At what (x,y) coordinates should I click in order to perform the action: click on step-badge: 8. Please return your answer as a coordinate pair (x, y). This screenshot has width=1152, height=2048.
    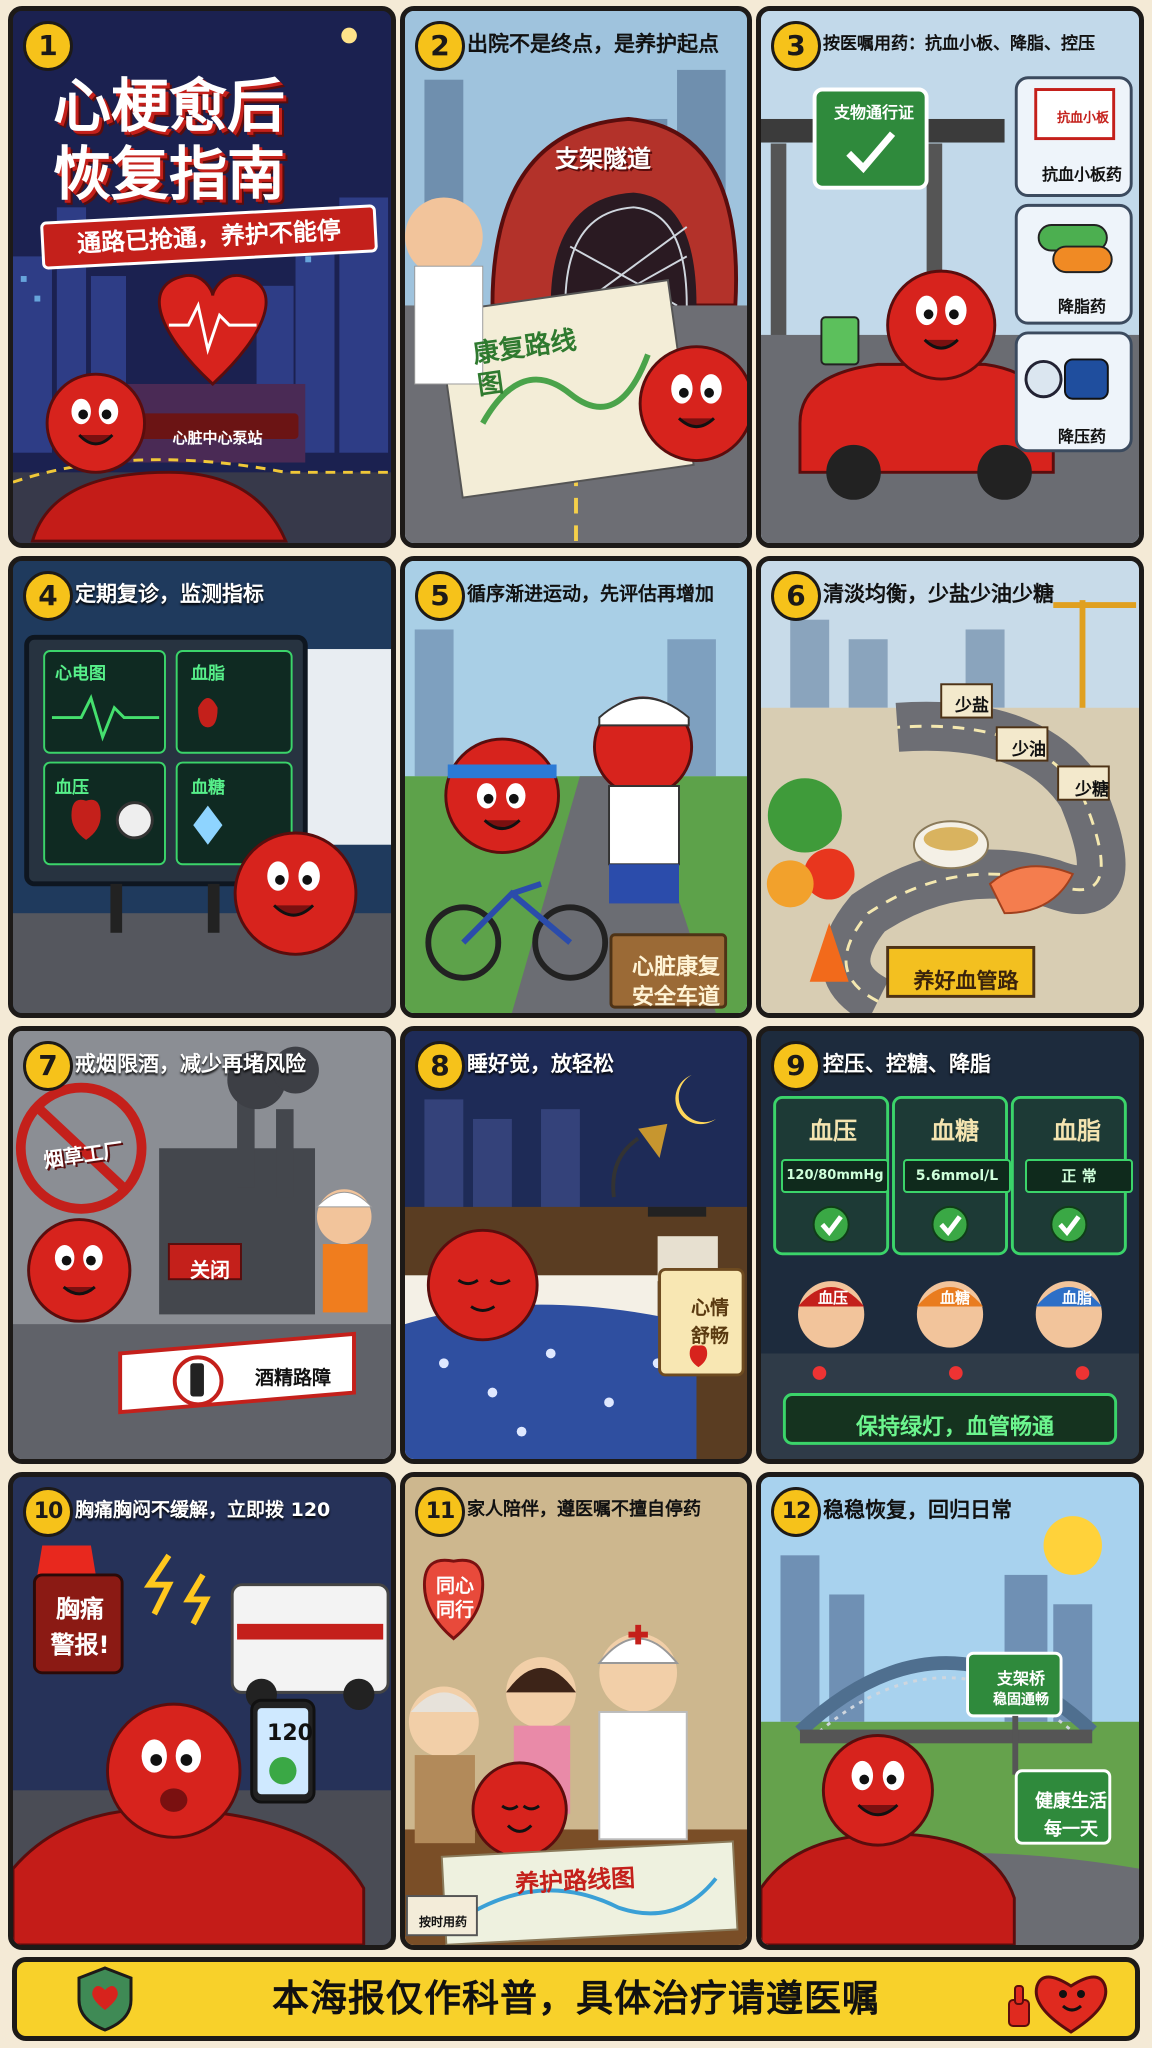
    Looking at the image, I should click on (440, 1066).